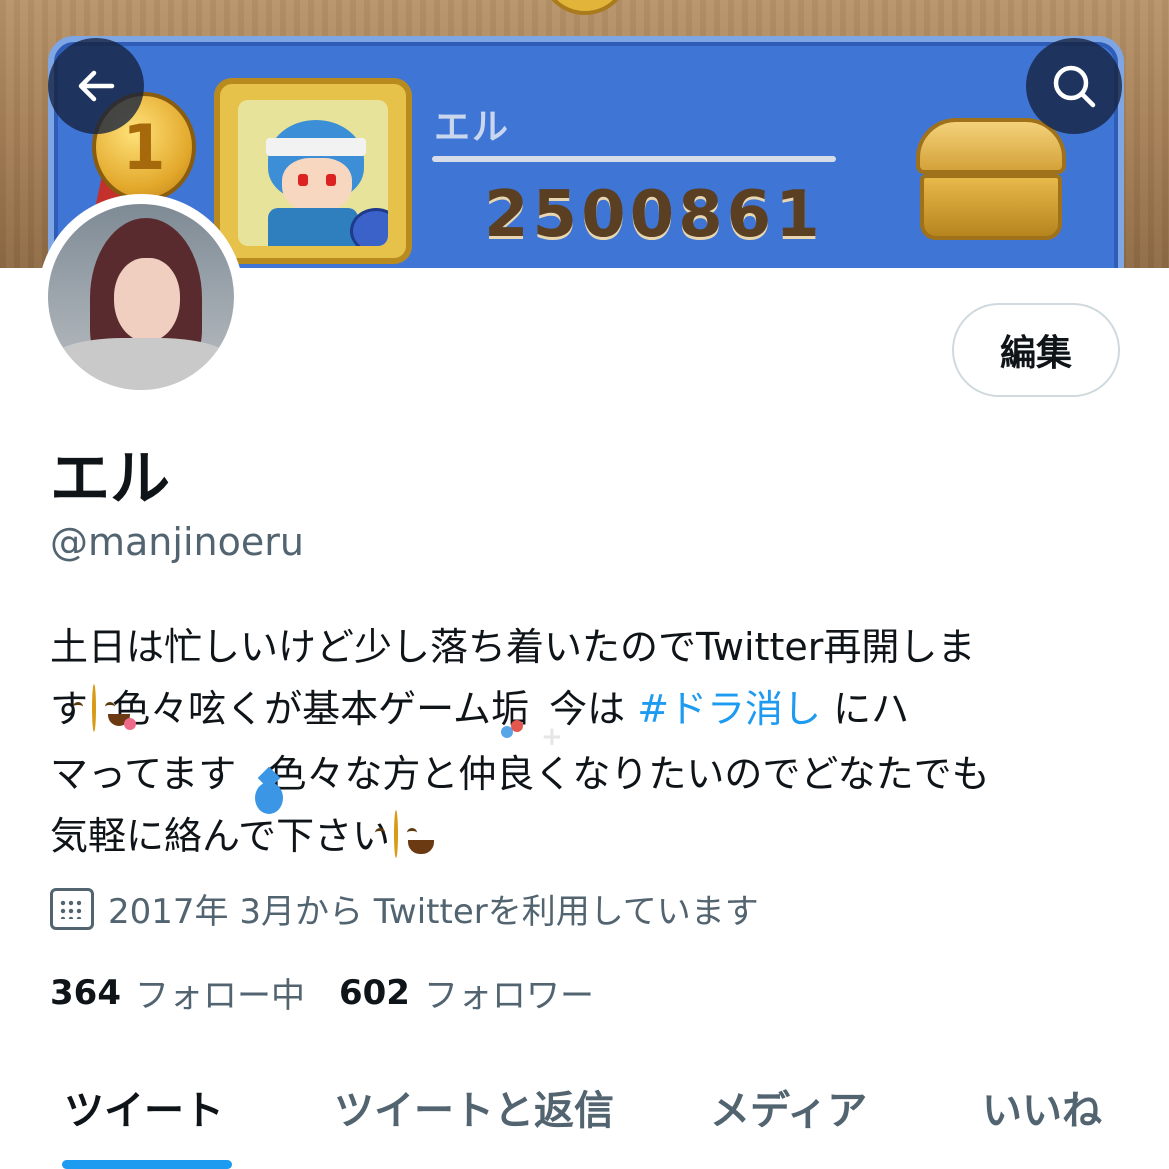  What do you see at coordinates (374, 992) in the screenshot?
I see `followers-count: 602` at bounding box center [374, 992].